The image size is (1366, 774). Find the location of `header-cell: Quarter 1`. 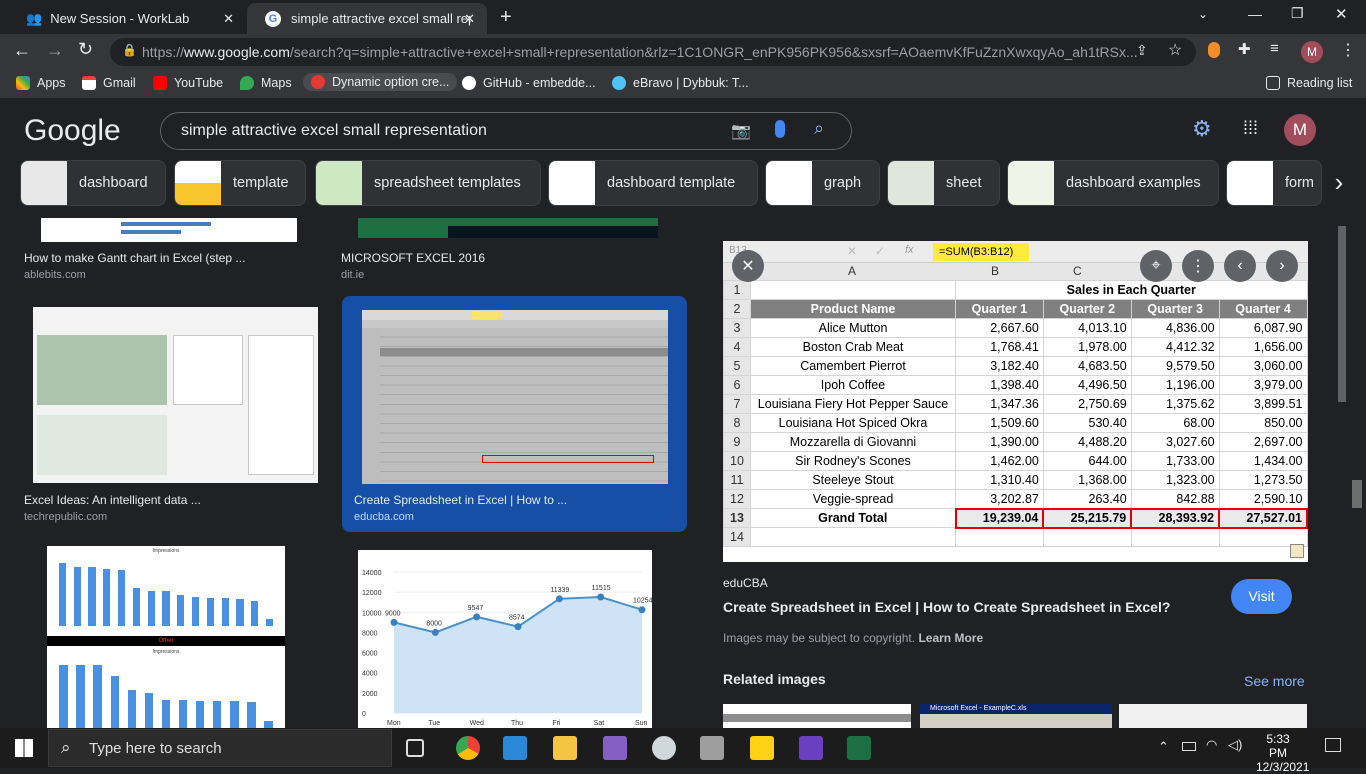

header-cell: Quarter 1 is located at coordinates (999, 309).